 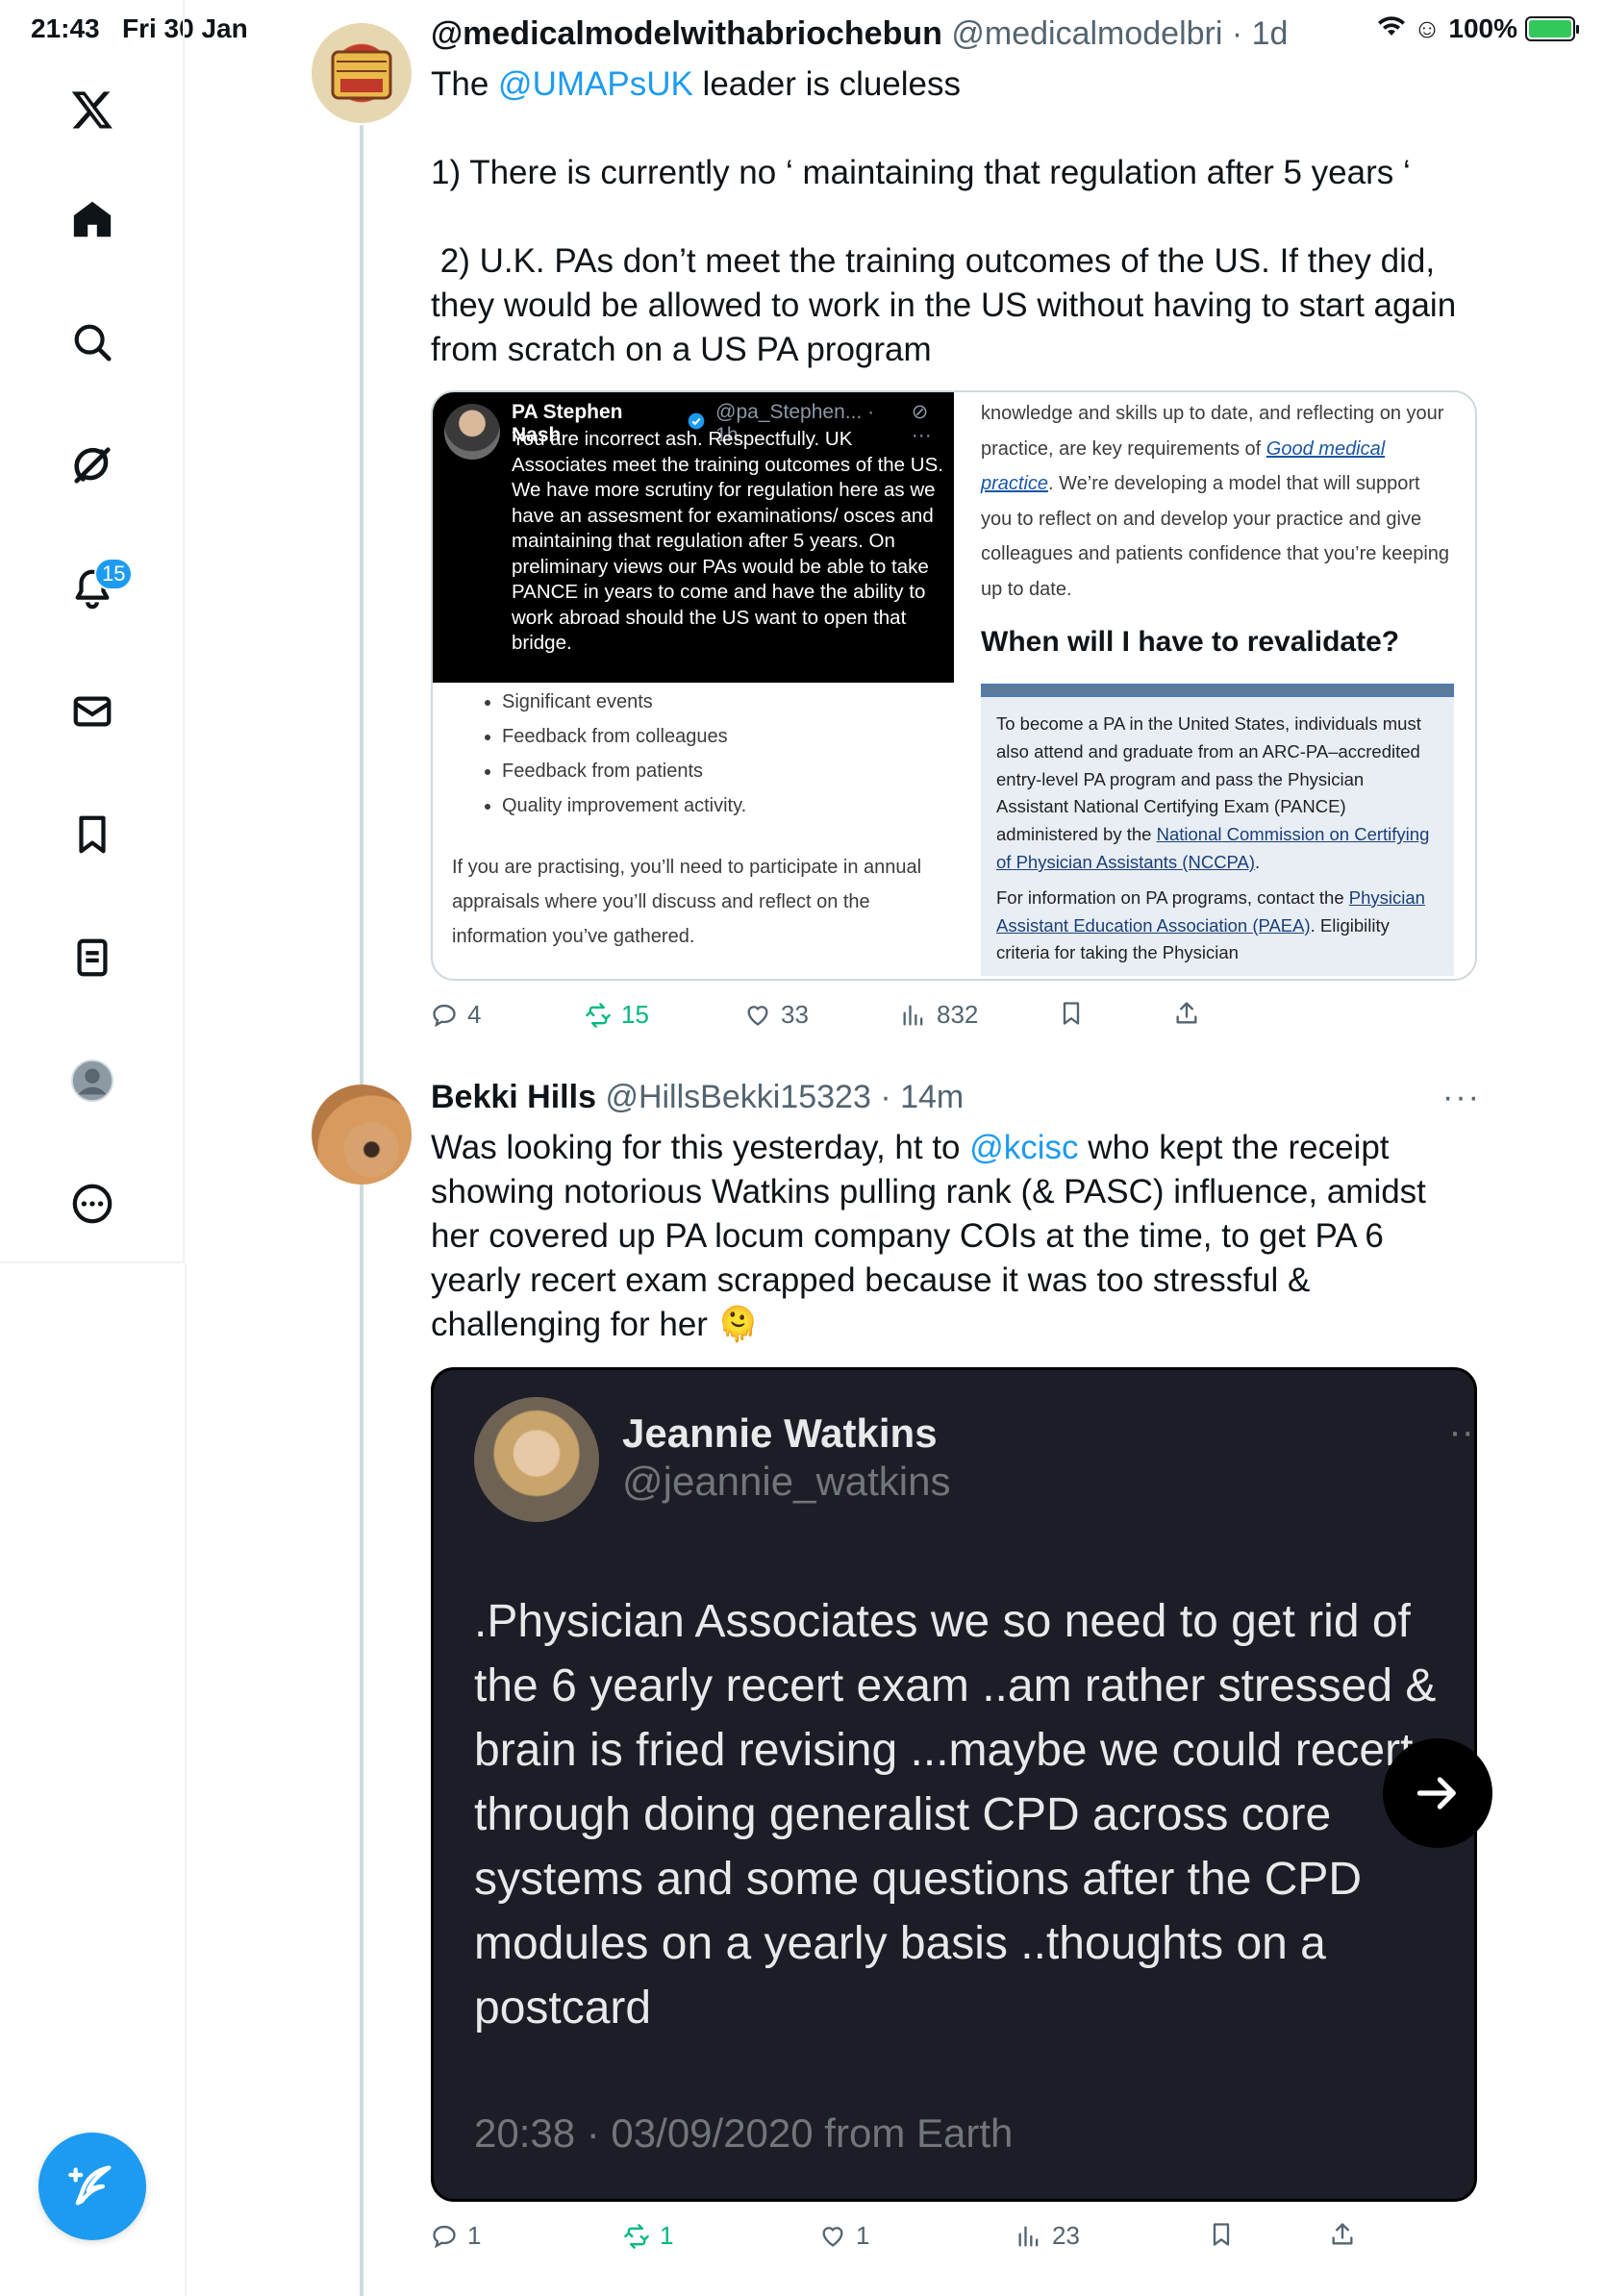 What do you see at coordinates (595, 84) in the screenshot?
I see `mention-link-umapsuk: @UMAPsUK` at bounding box center [595, 84].